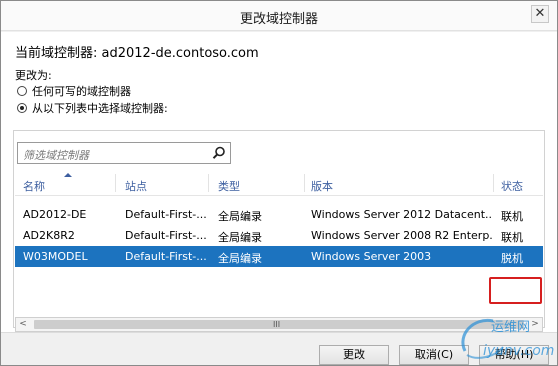 The image size is (558, 366). Describe the element at coordinates (278, 19) in the screenshot. I see `dialog-title: 更改域控制器` at that location.